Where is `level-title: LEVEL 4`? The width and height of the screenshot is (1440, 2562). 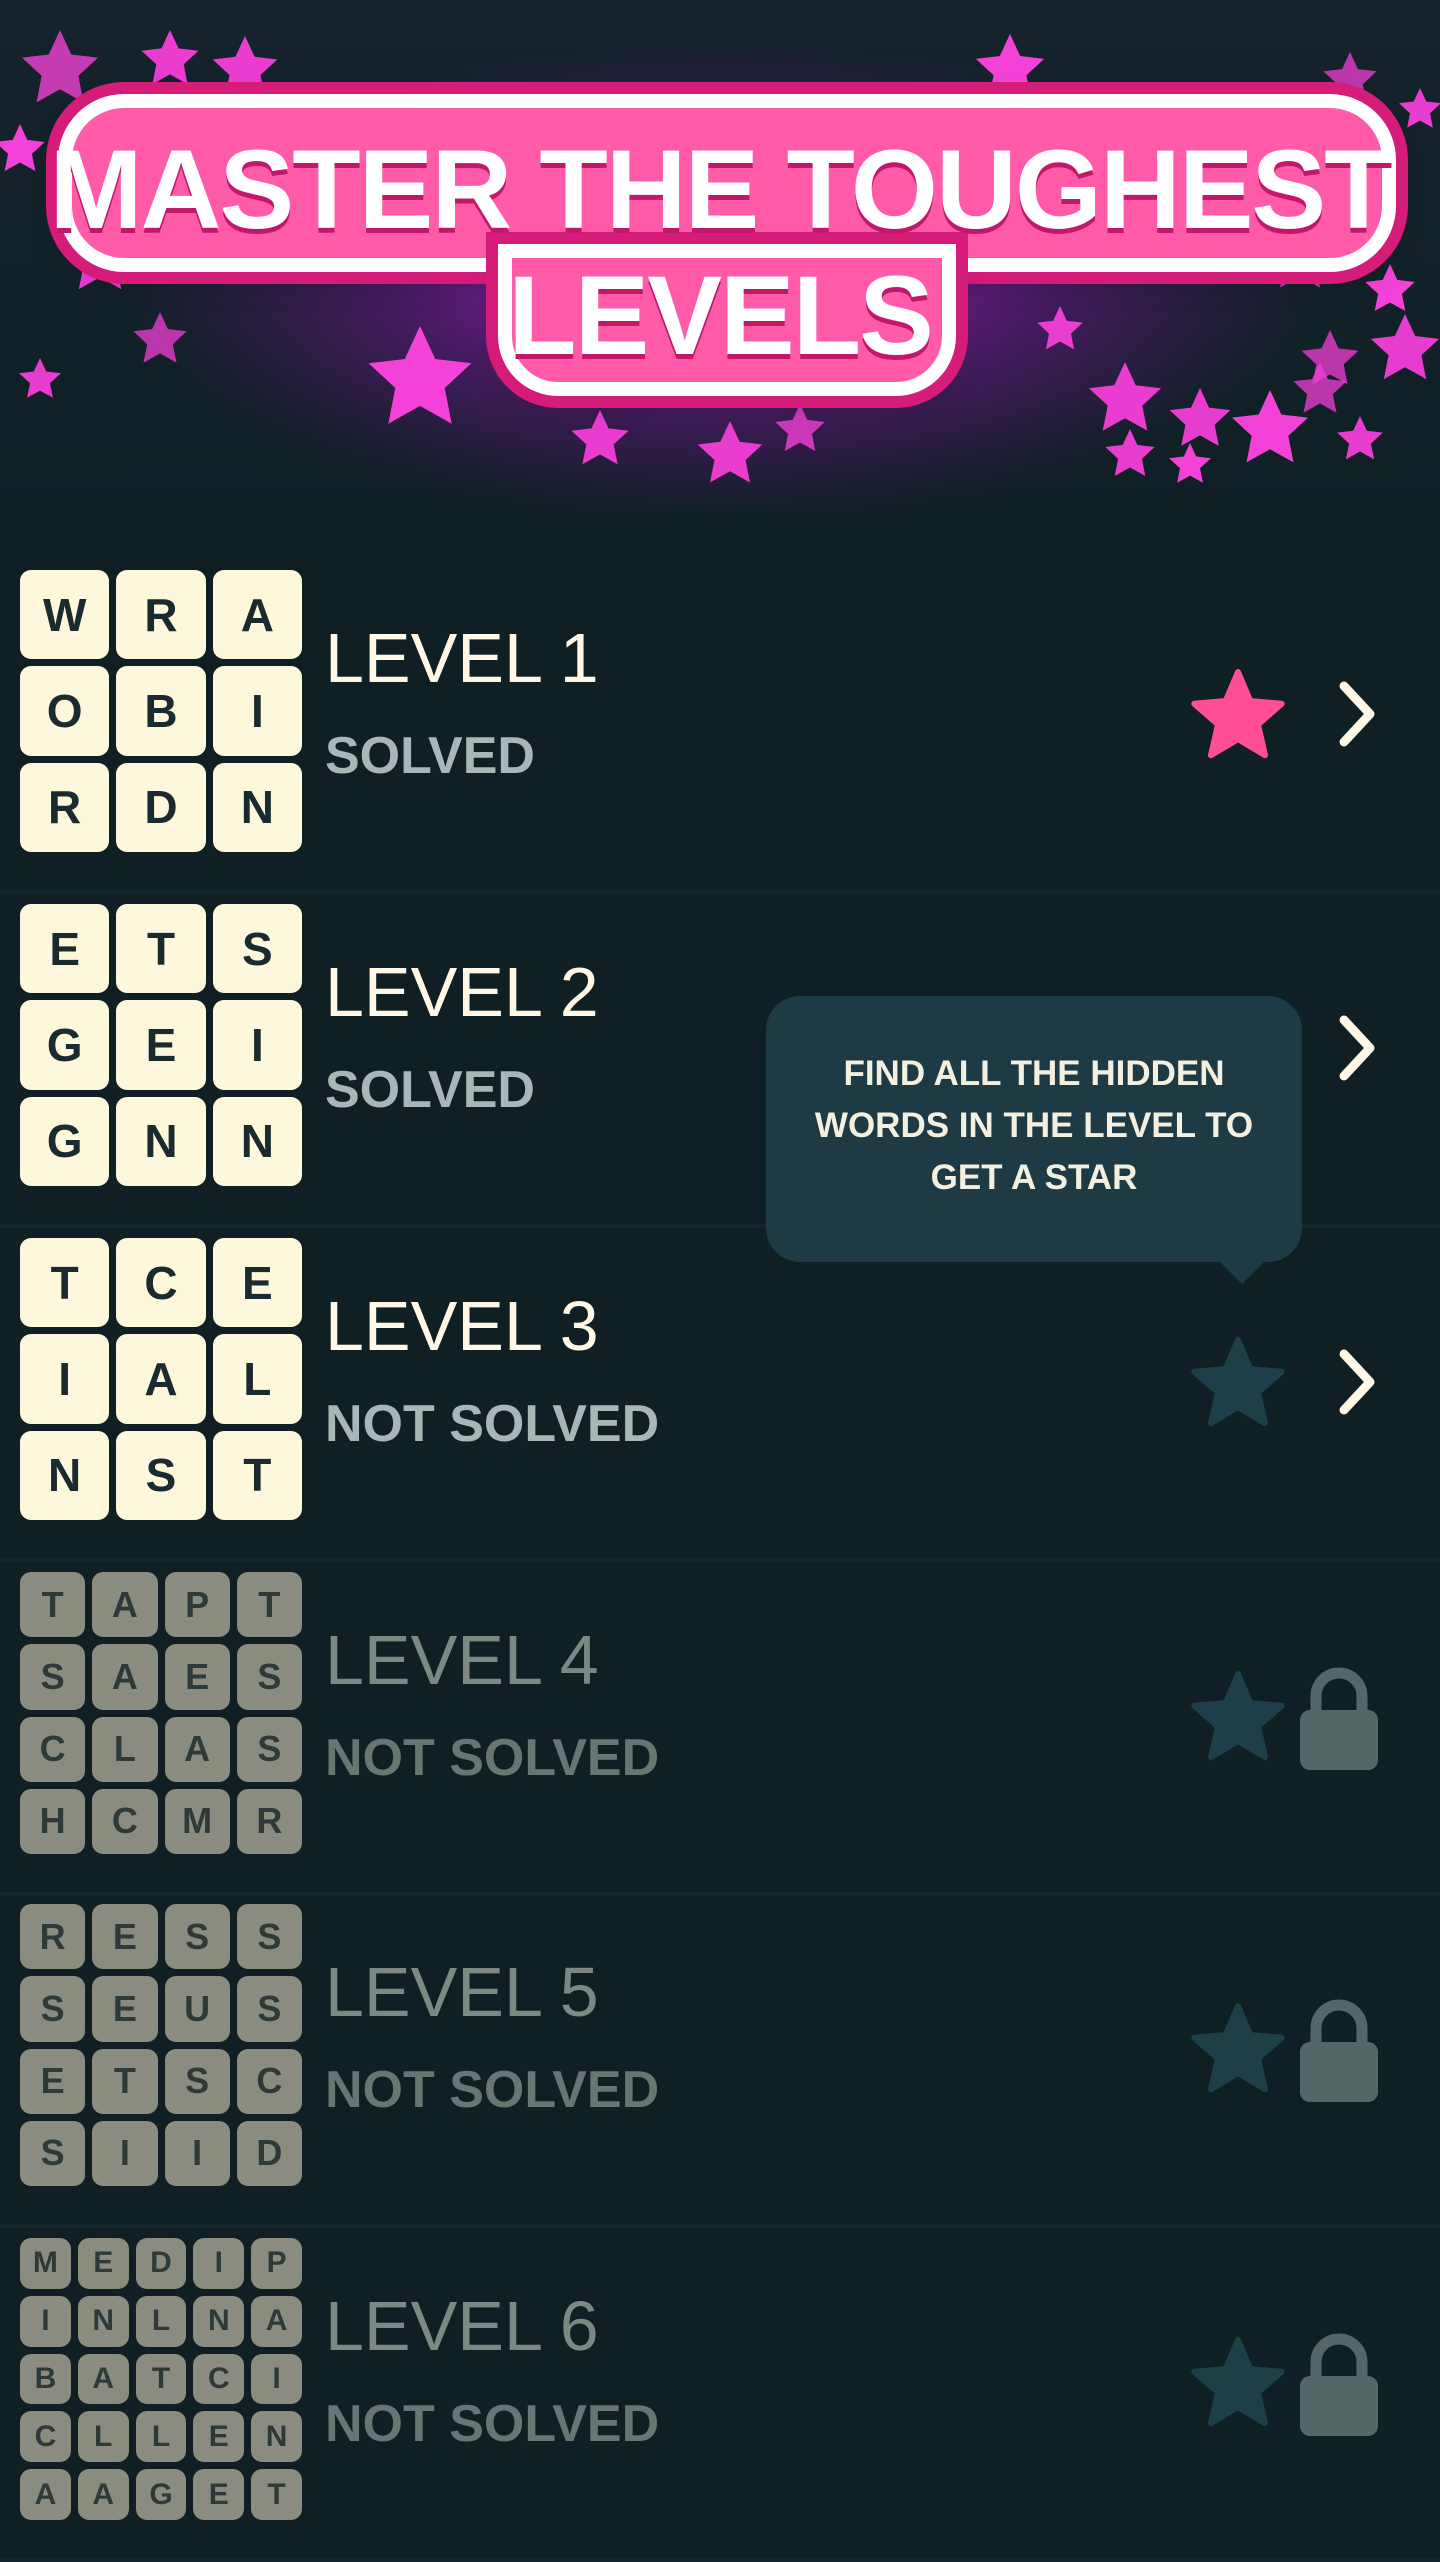 level-title: LEVEL 4 is located at coordinates (462, 1660).